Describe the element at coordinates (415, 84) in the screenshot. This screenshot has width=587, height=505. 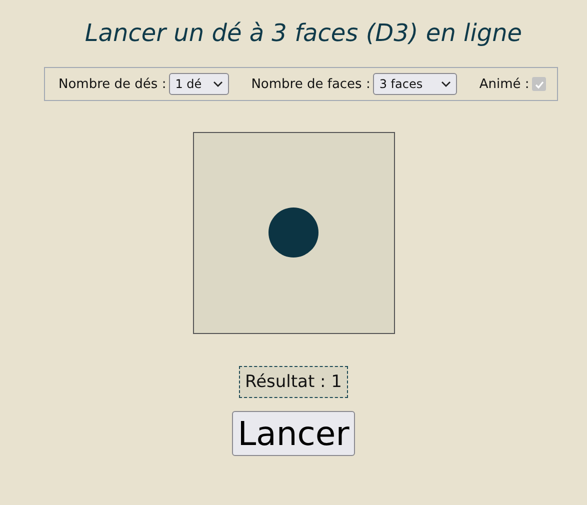
I see `faces-select: 3 faces` at that location.